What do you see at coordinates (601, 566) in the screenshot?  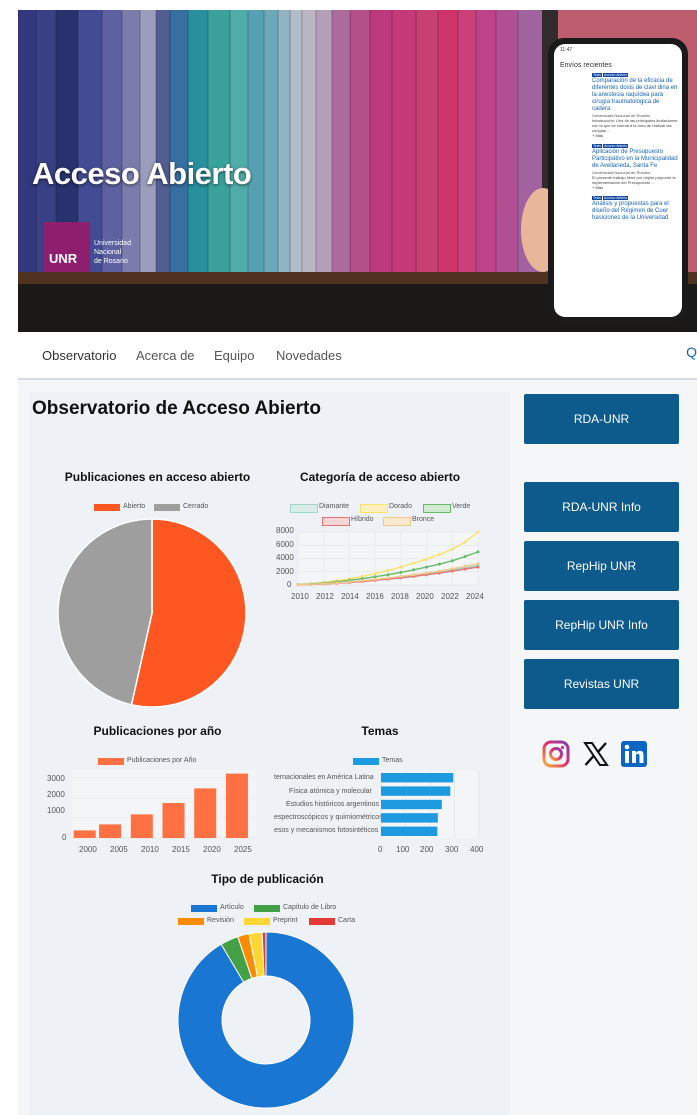 I see `rephip-unr-button: RepHip UNR` at bounding box center [601, 566].